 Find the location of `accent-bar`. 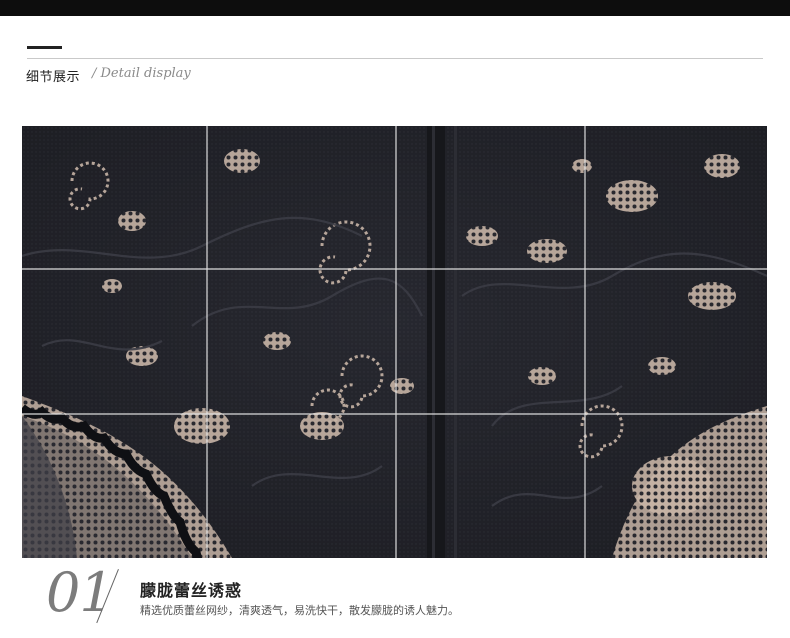

accent-bar is located at coordinates (44, 47).